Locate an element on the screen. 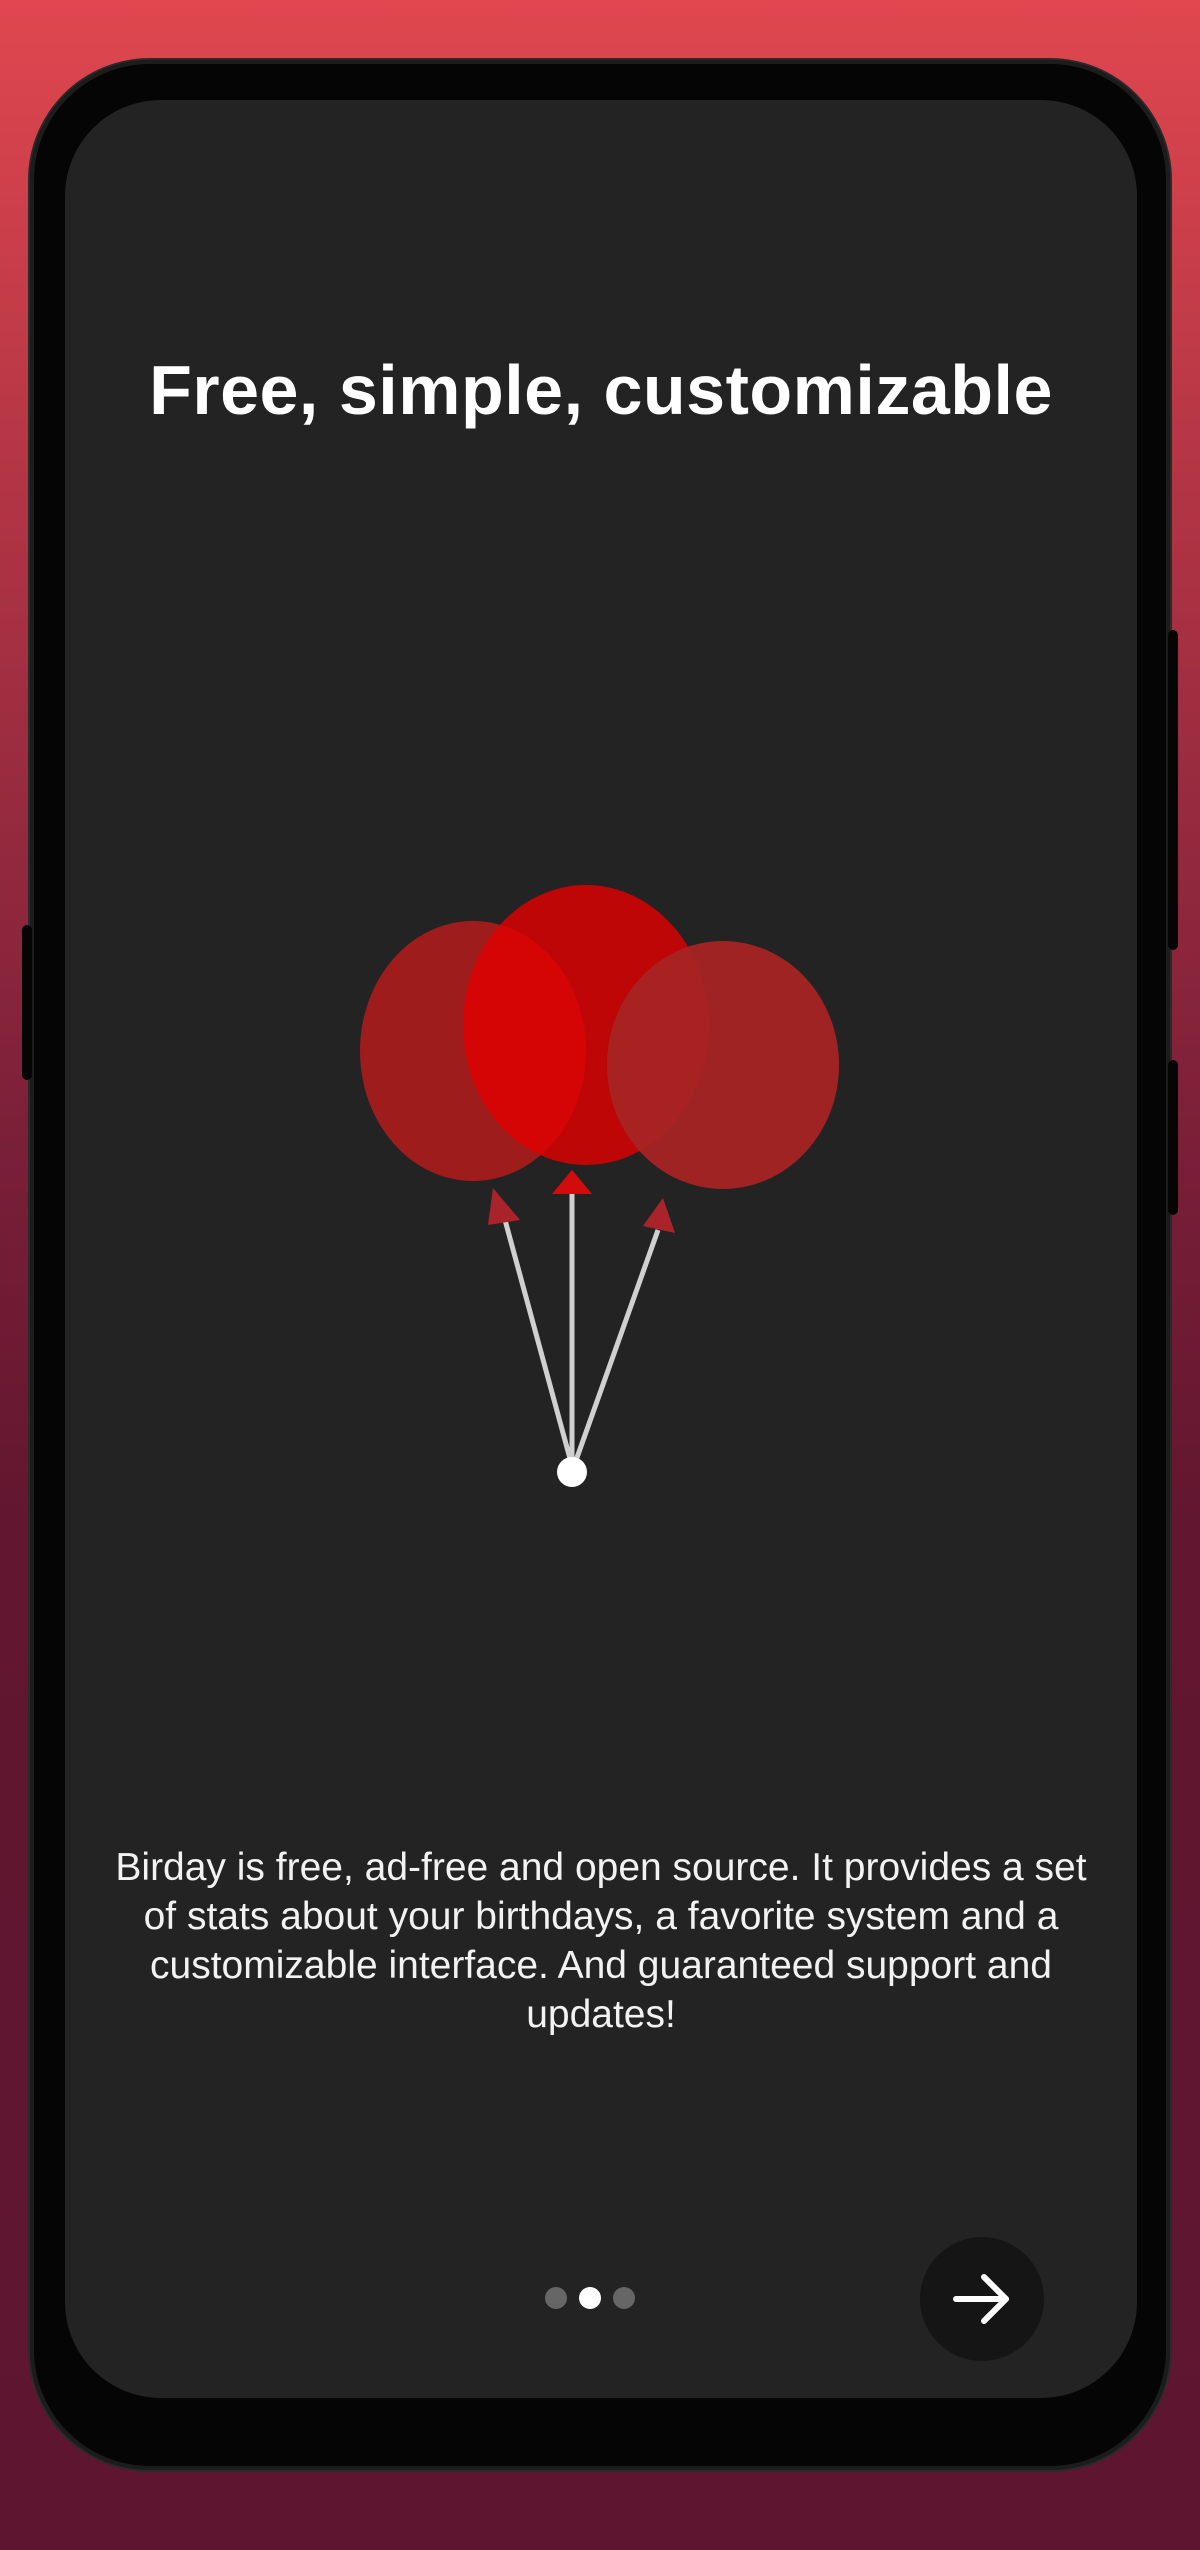 The image size is (1200, 2550). balloon-anchor is located at coordinates (572, 1472).